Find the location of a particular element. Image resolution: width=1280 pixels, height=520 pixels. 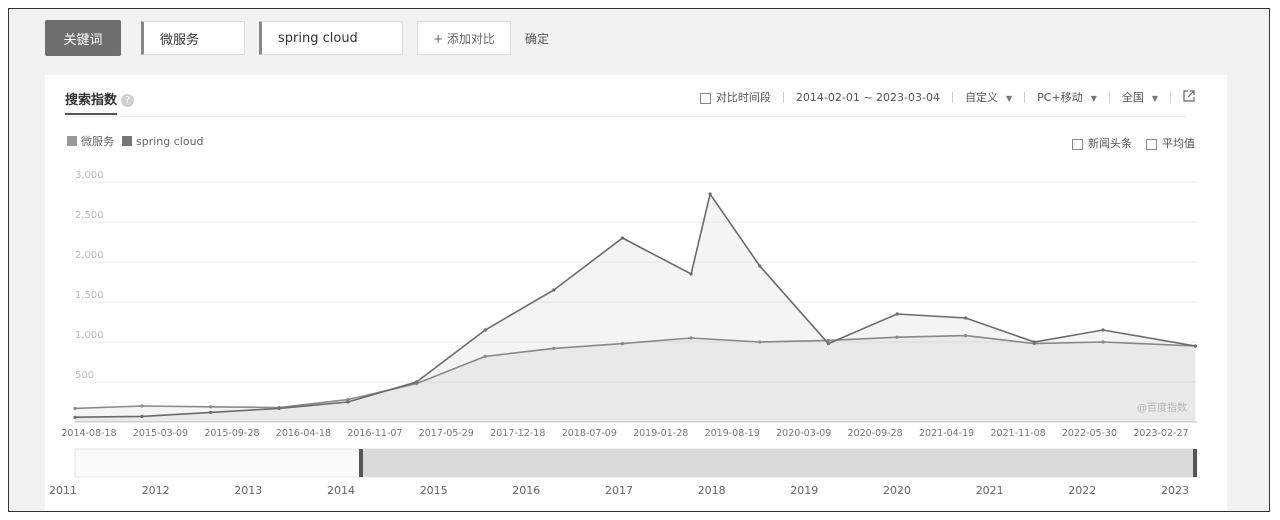

navigator-year-label: 2021 is located at coordinates (990, 490).